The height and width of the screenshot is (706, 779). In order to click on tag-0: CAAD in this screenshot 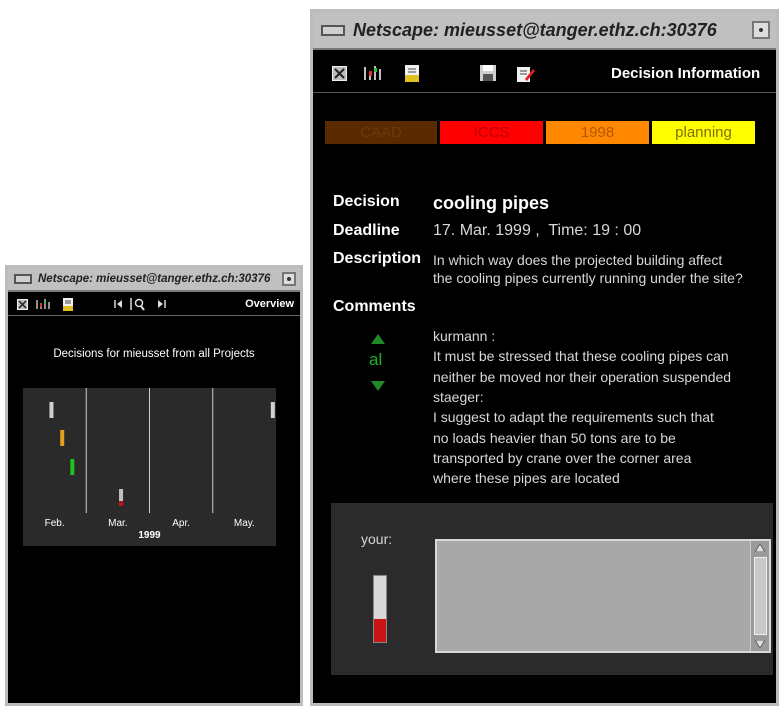, I will do `click(381, 132)`.